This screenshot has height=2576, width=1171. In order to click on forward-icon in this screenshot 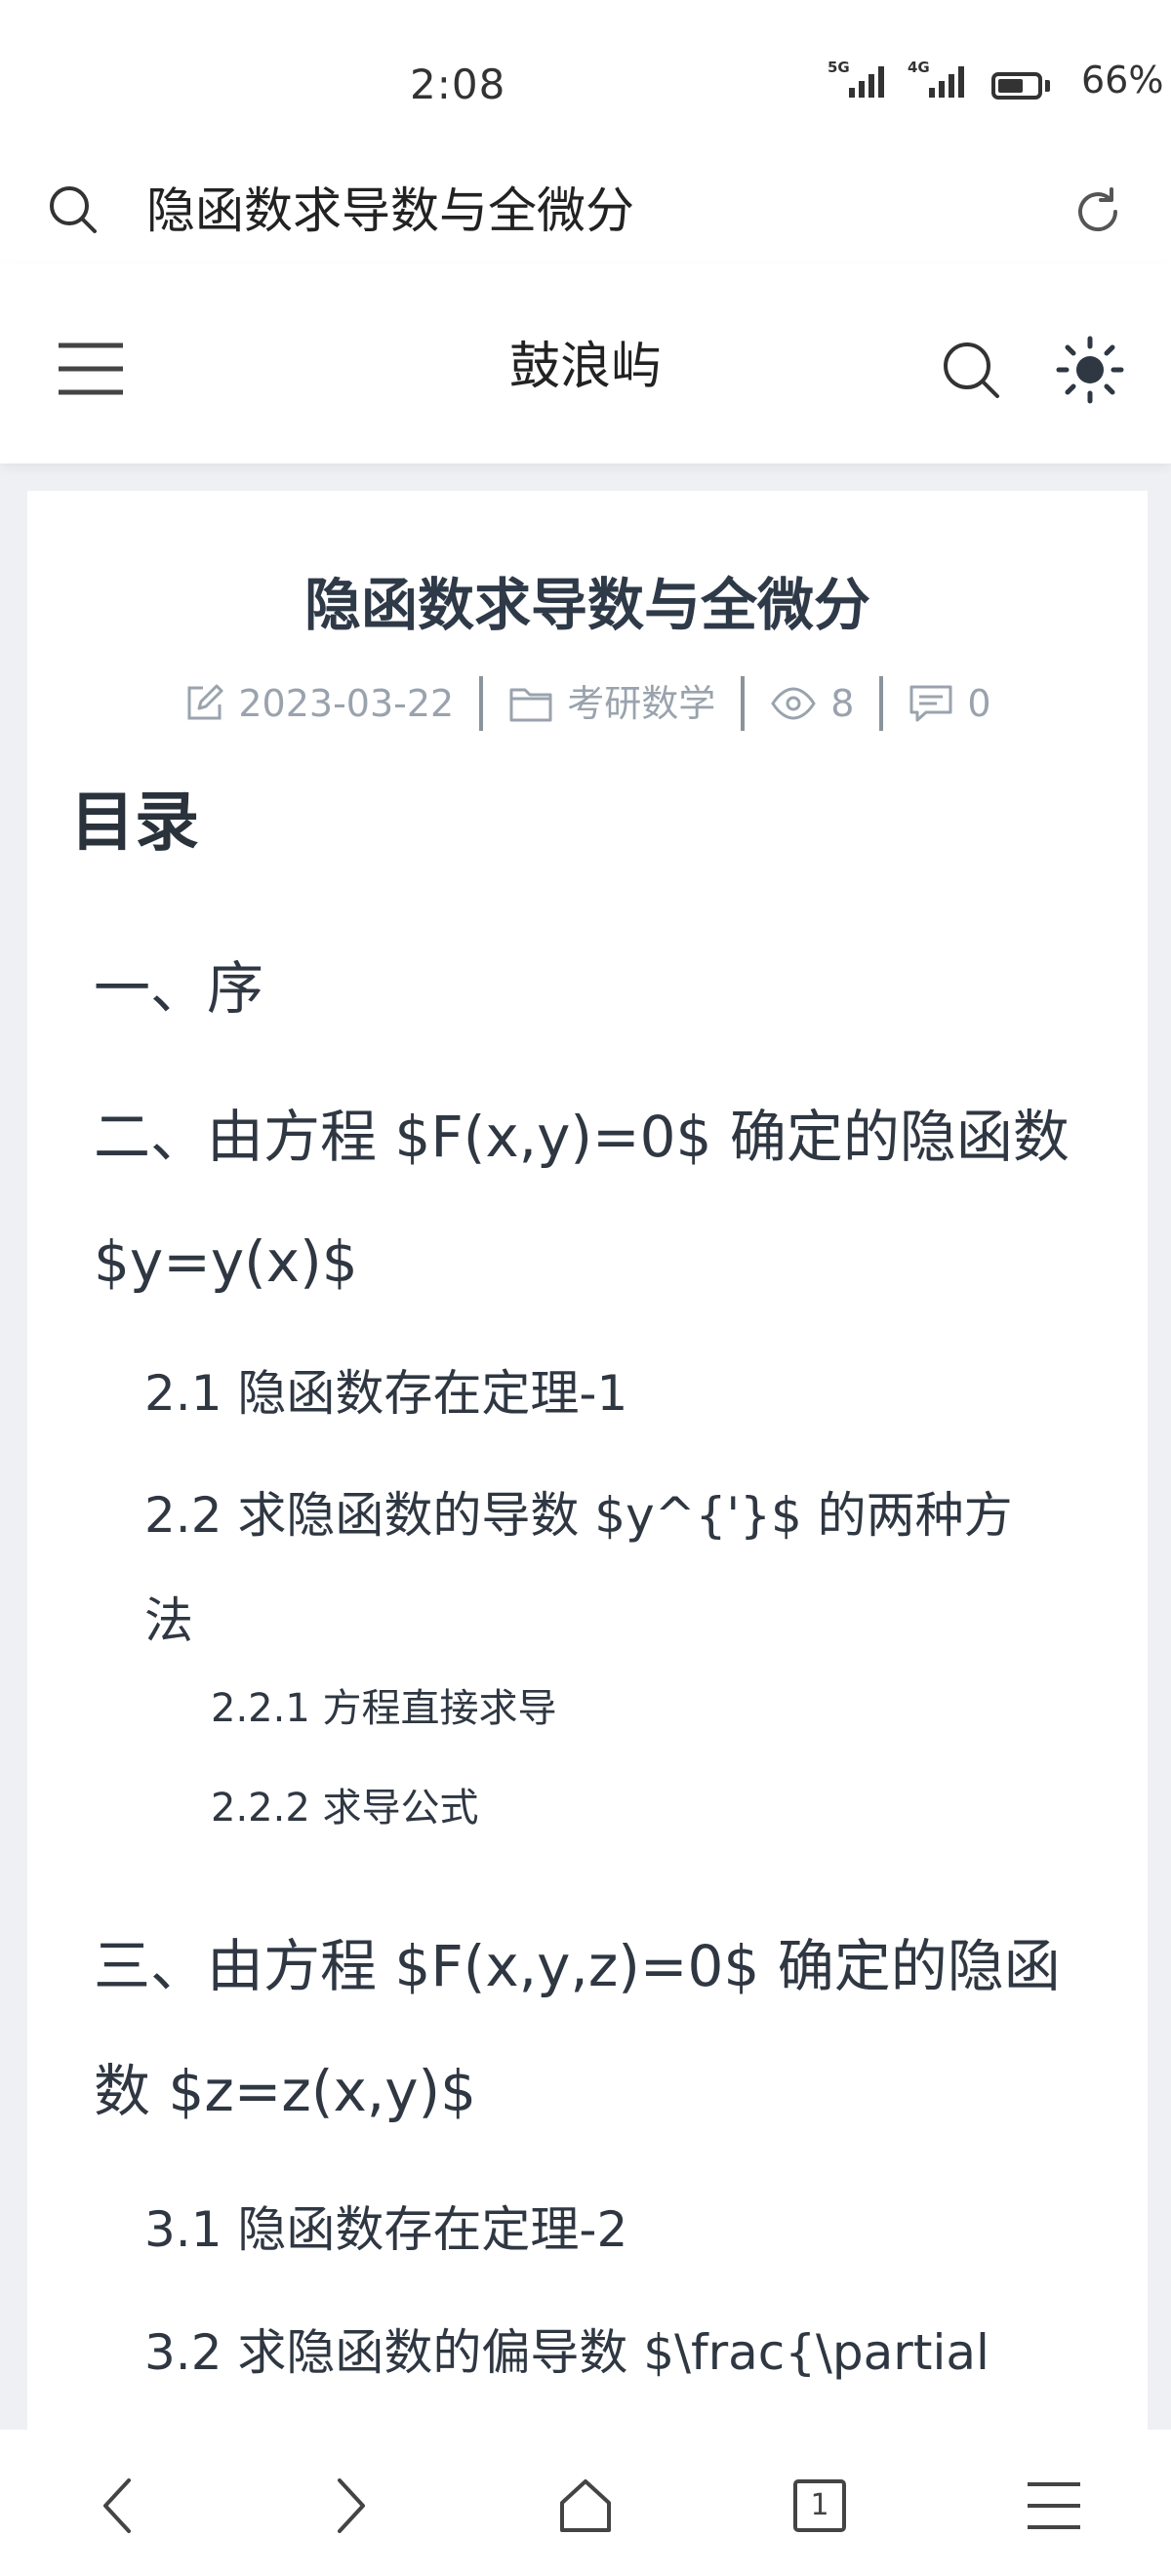, I will do `click(351, 2505)`.